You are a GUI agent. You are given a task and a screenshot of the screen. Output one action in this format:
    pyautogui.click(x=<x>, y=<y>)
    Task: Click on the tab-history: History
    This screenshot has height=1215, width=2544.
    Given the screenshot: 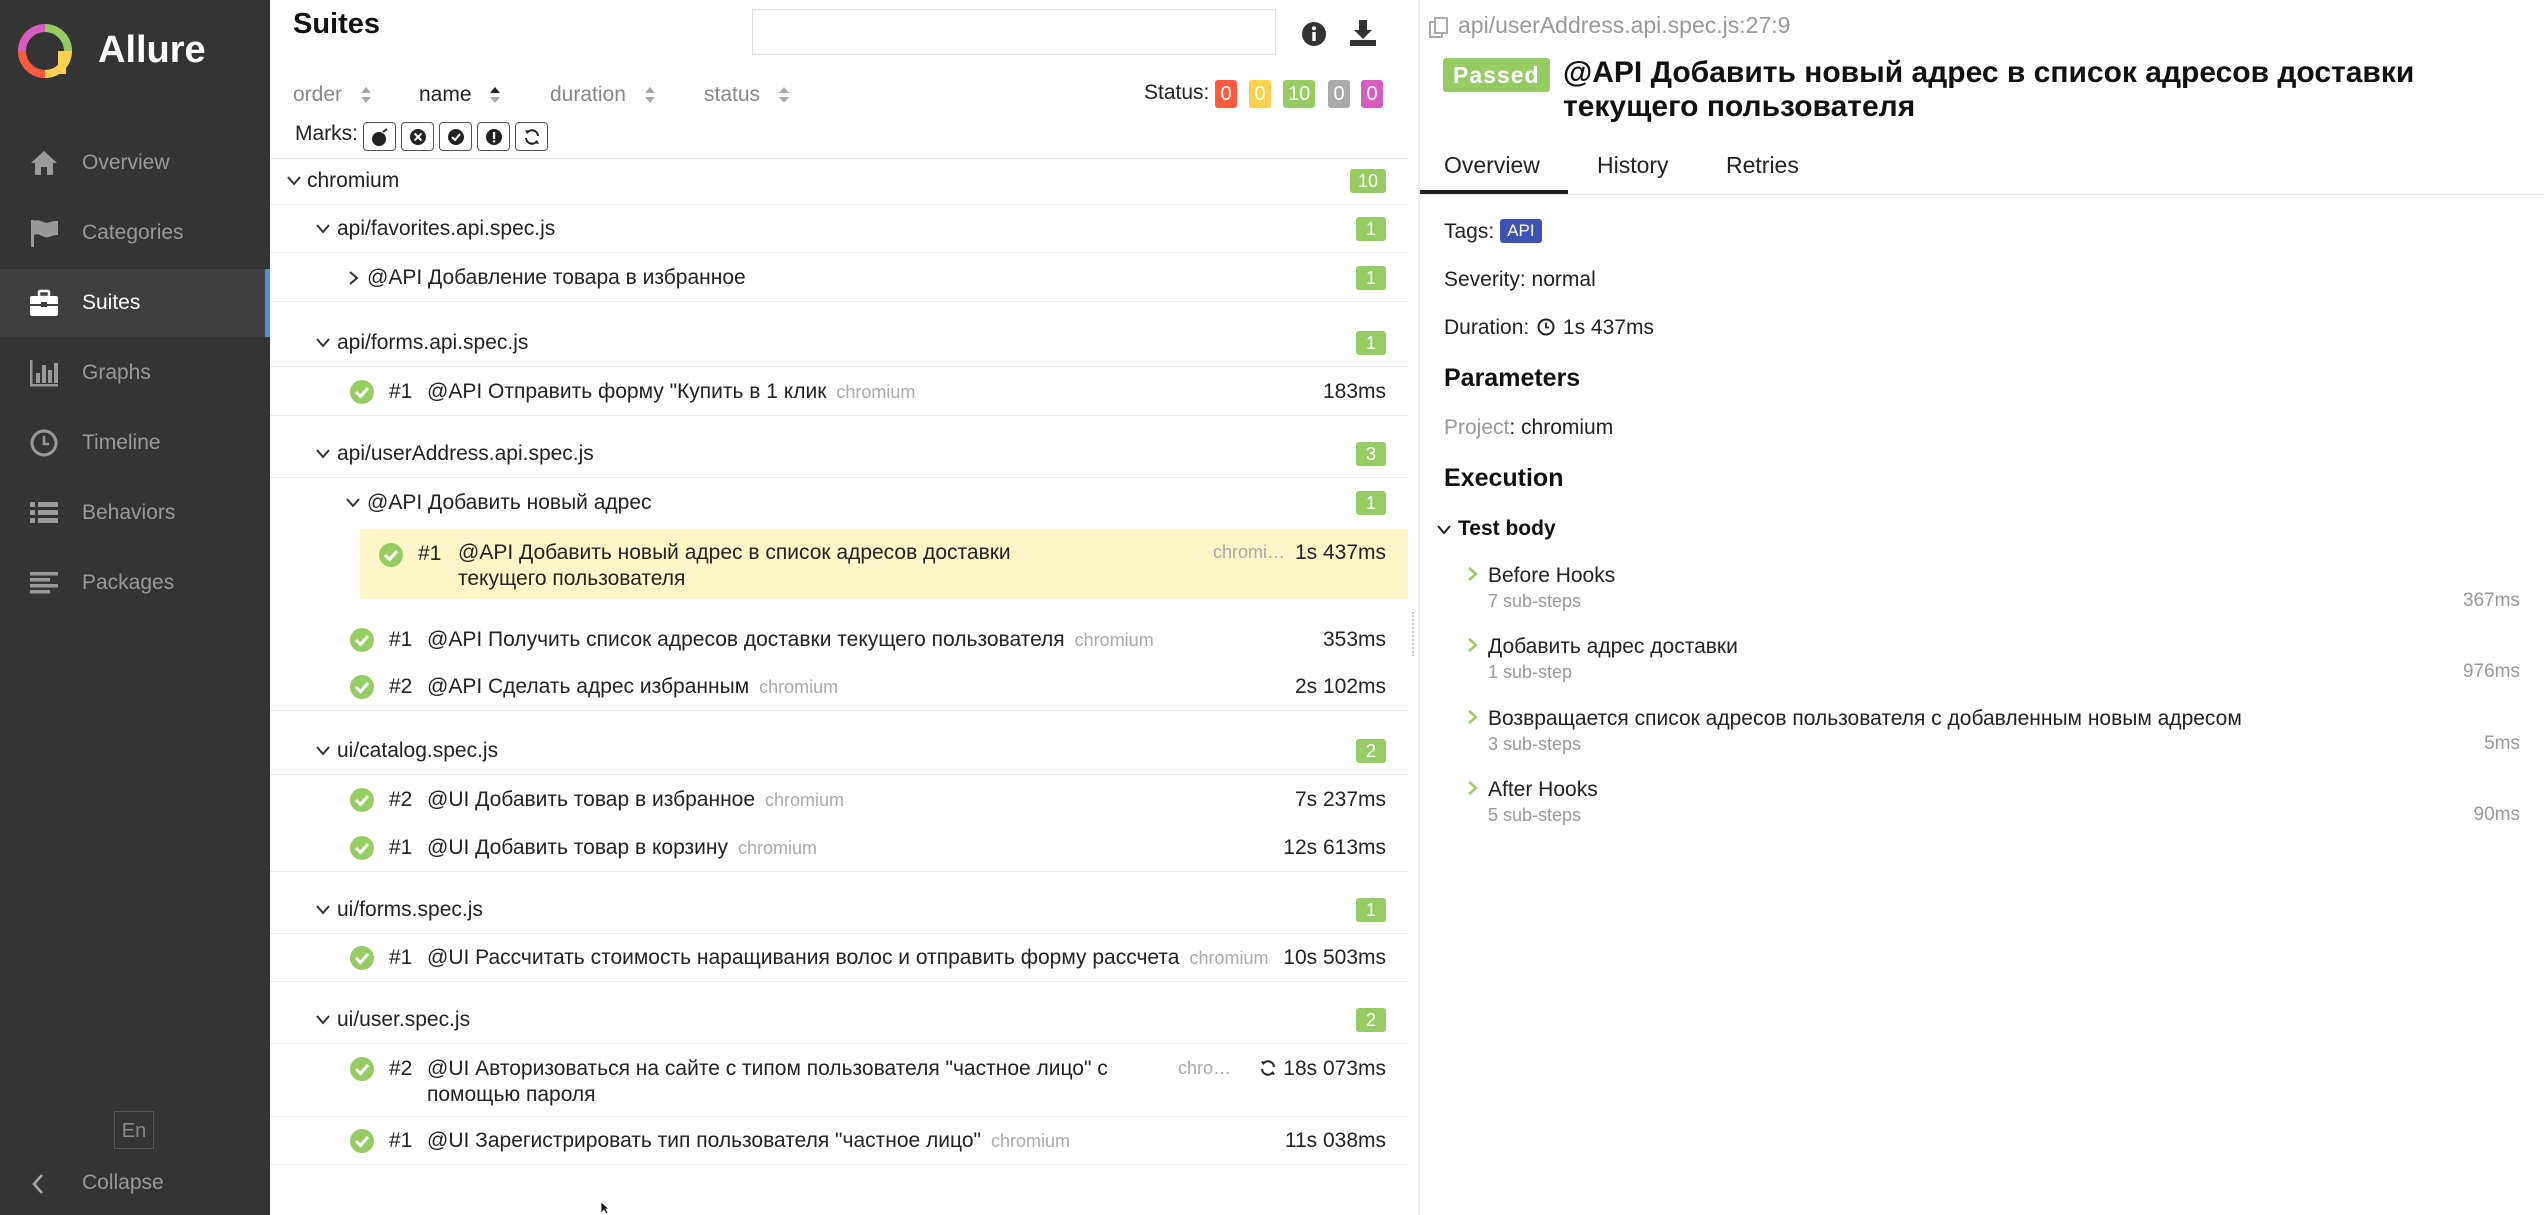 What is the action you would take?
    pyautogui.click(x=1633, y=165)
    